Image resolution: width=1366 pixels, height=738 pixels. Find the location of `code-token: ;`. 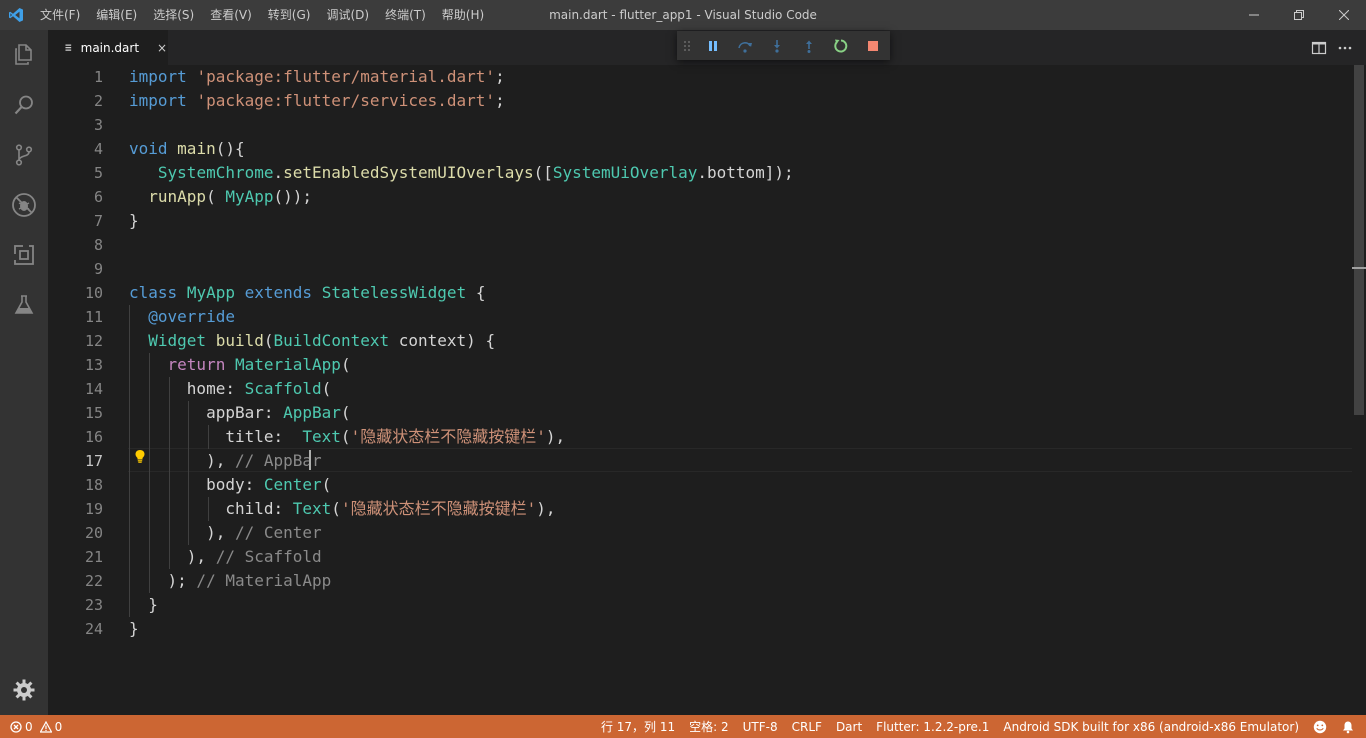

code-token: ; is located at coordinates (500, 100).